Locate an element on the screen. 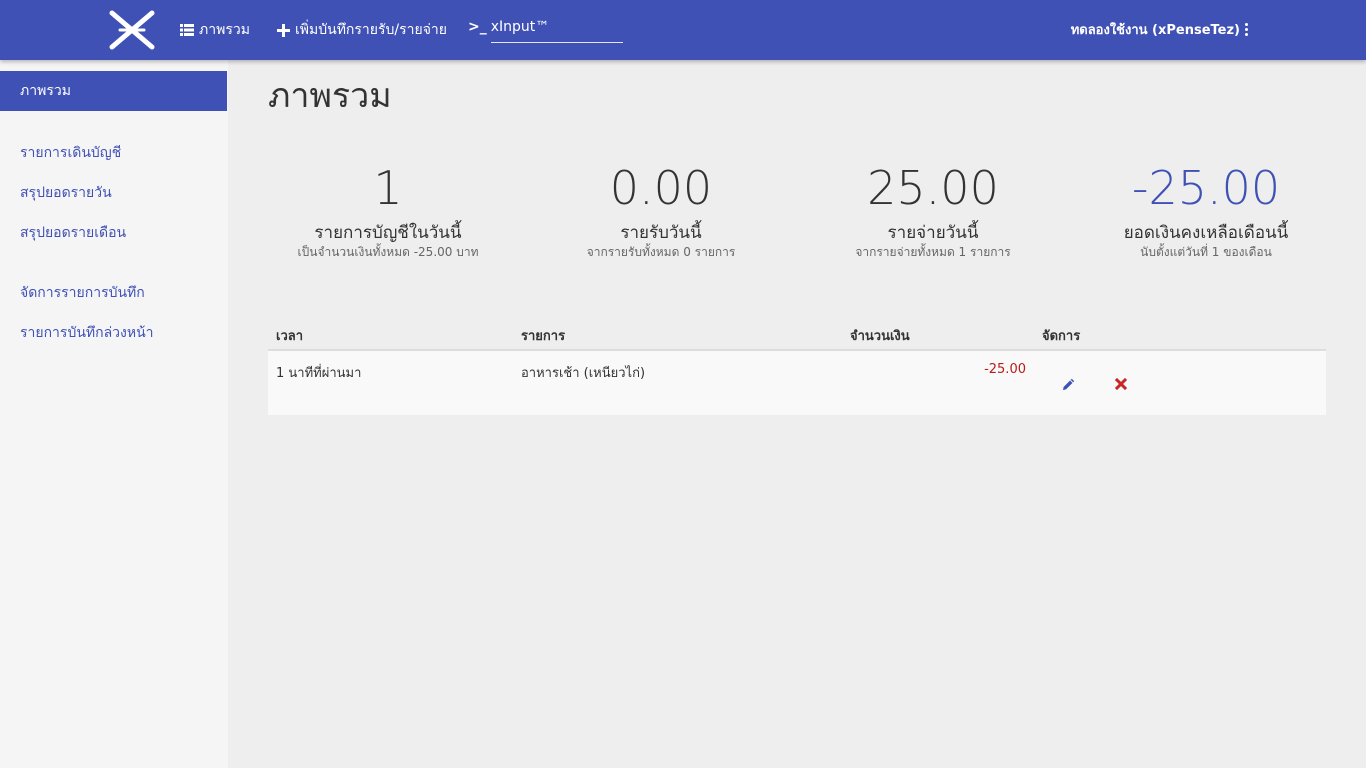 This screenshot has height=768, width=1366. nav-add-entry-link: เพิ่มบันทึกรายรับ/รายจ่าย is located at coordinates (362, 30).